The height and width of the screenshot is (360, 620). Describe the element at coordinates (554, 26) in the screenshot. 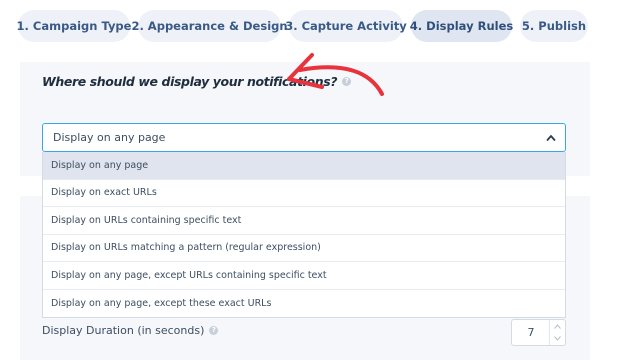

I see `tab-publish: 5. Publish` at that location.